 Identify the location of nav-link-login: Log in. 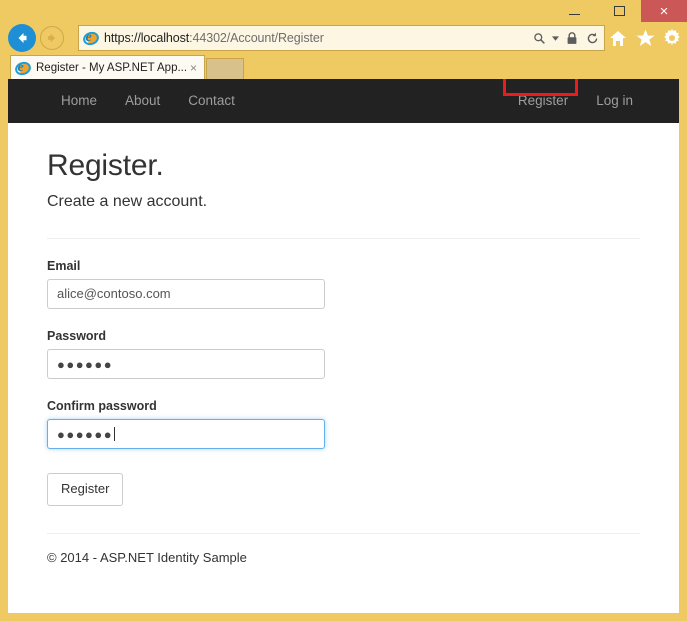
(614, 101).